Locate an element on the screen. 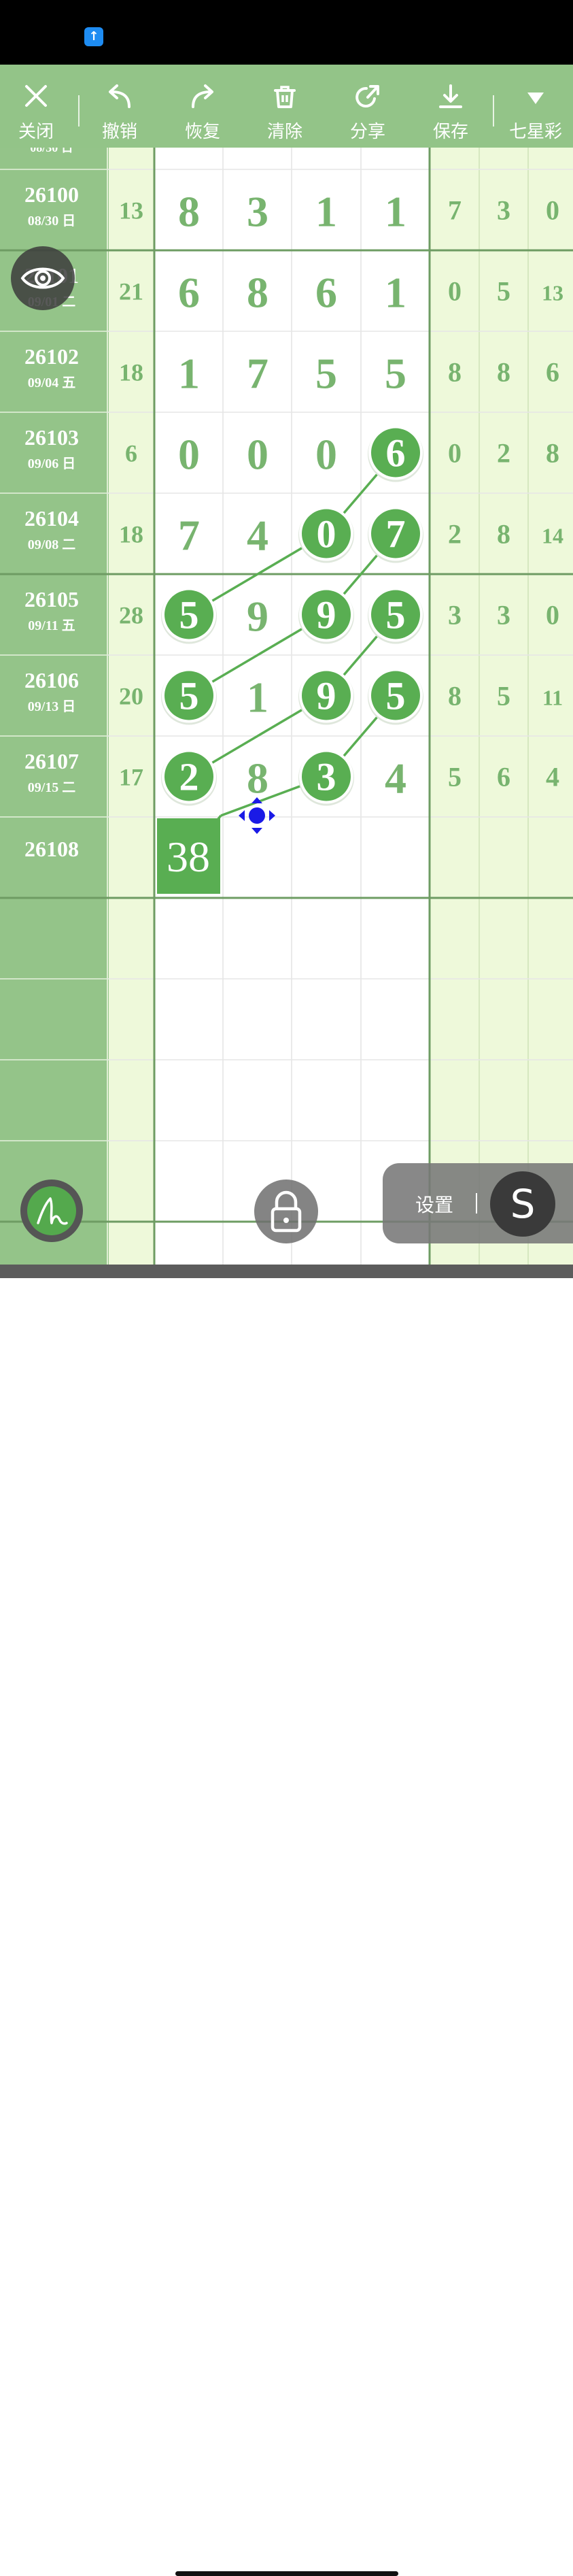 This screenshot has width=573, height=2576. digit-sum: 20 is located at coordinates (131, 696).